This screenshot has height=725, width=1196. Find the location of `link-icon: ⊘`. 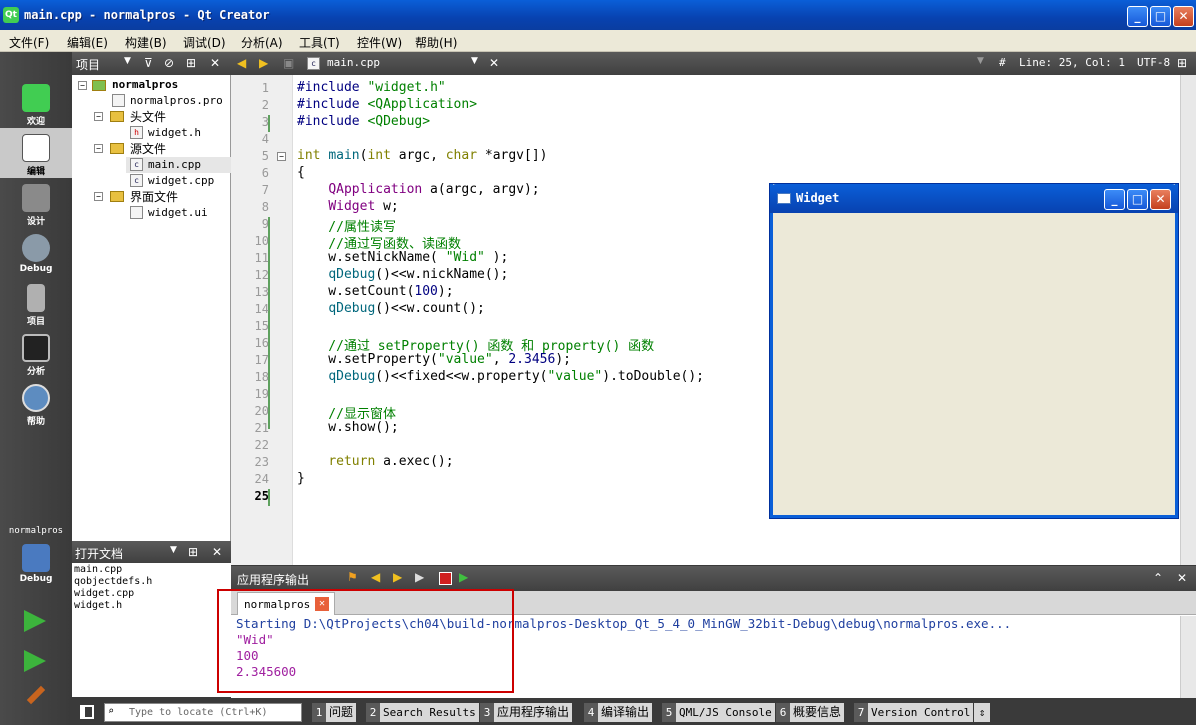

link-icon: ⊘ is located at coordinates (169, 63).